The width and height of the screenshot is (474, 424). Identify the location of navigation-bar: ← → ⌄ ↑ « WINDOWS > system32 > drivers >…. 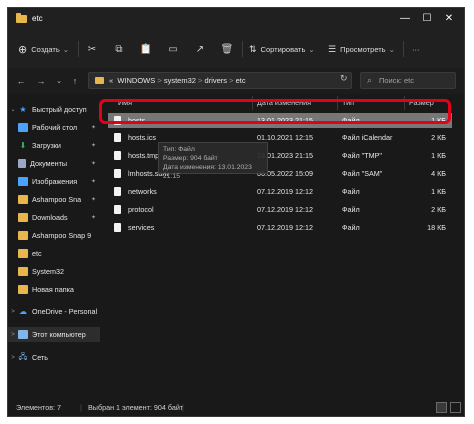
(236, 81).